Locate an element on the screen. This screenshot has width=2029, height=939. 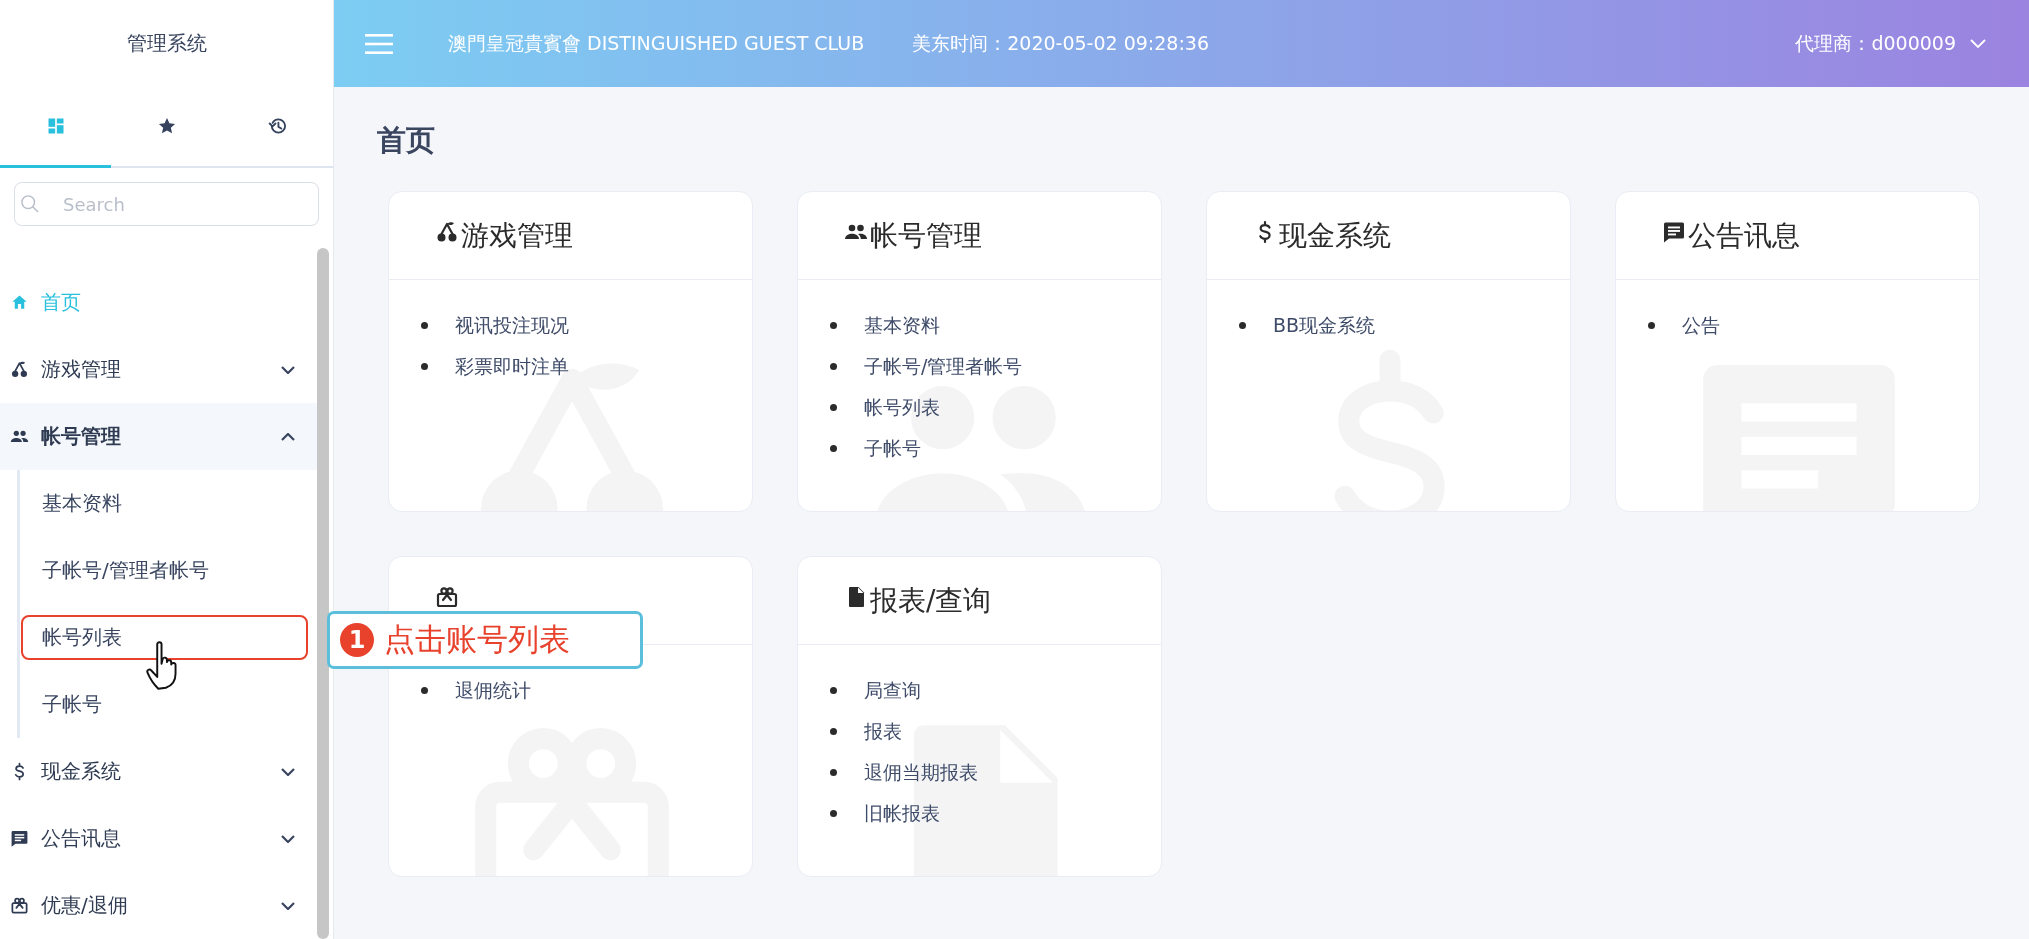
card-title: 帐号管理 is located at coordinates (926, 235).